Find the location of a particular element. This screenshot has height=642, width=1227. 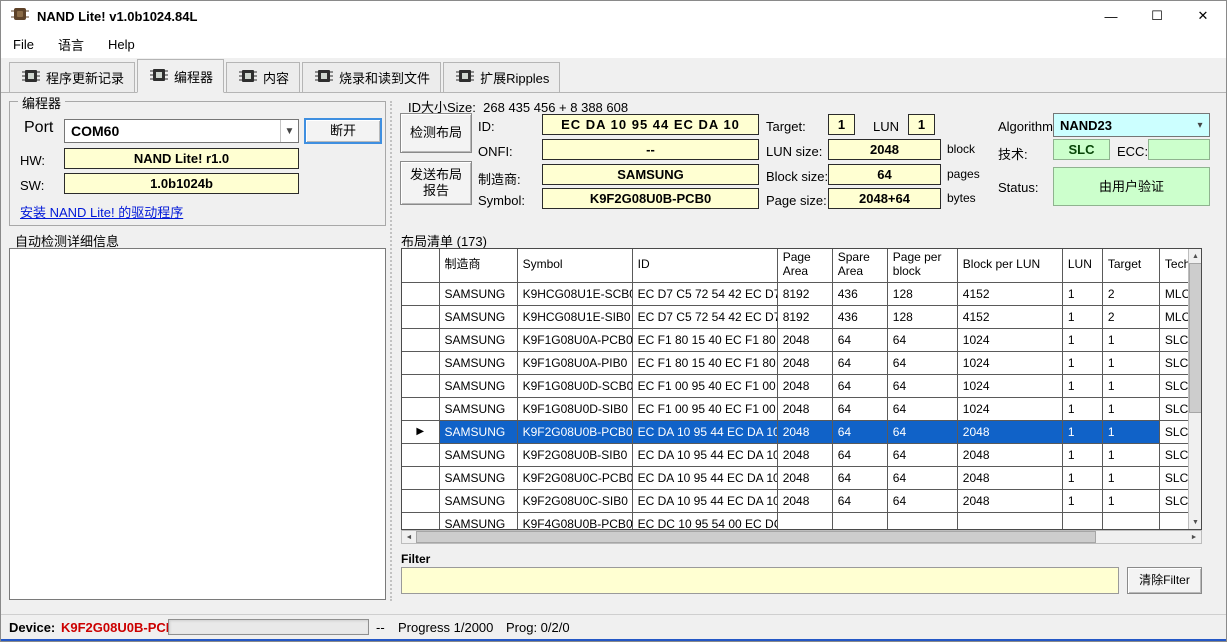

tab-burn-read: 烧录和读到文件 is located at coordinates (372, 77).